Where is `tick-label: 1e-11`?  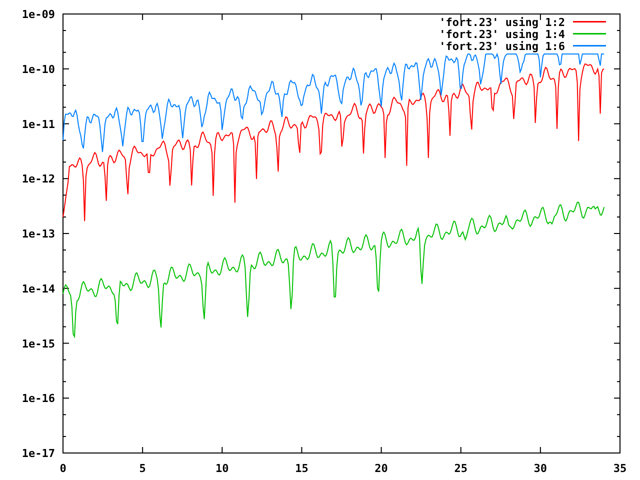
tick-label: 1e-11 is located at coordinates (38, 124).